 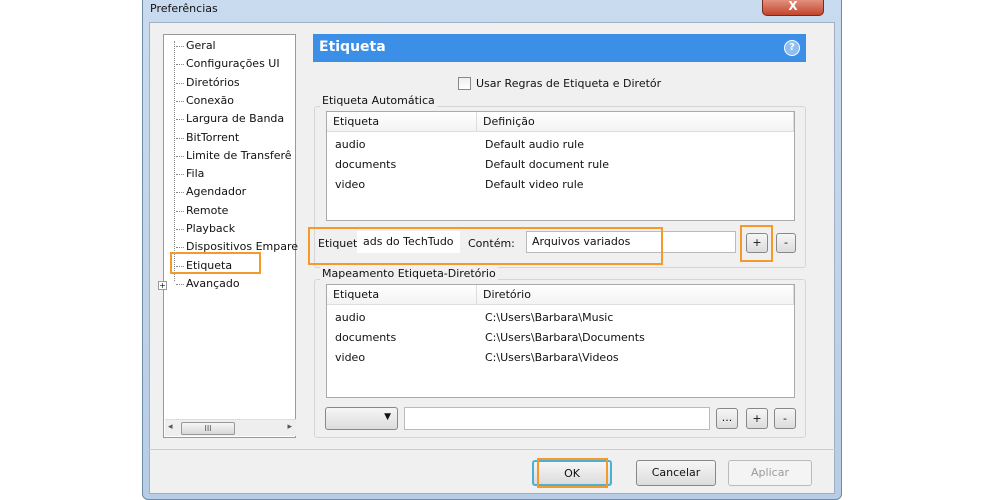 I want to click on tree-item-playback: Playback, so click(x=205, y=228).